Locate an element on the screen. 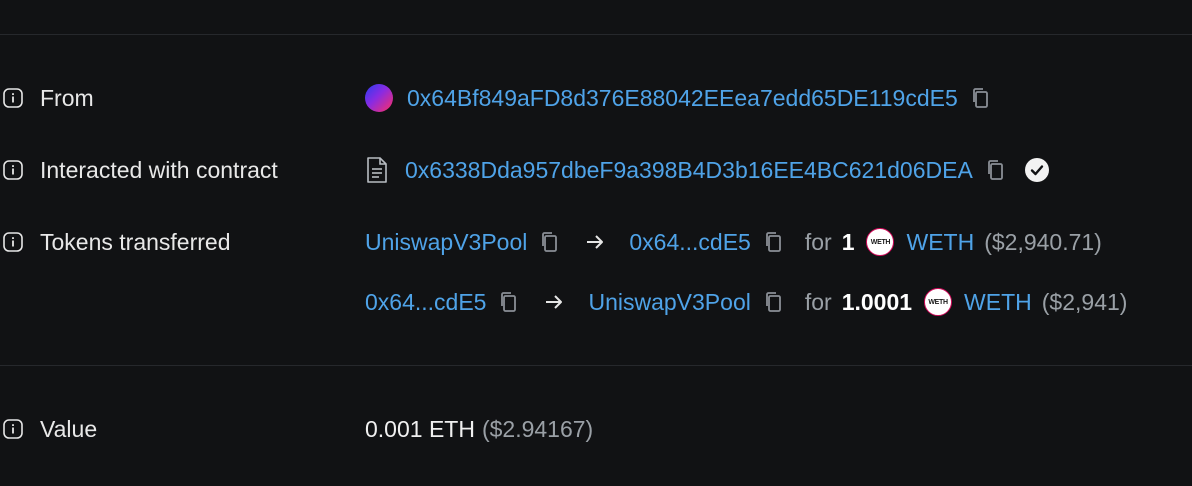 The width and height of the screenshot is (1192, 486). verified-check-icon is located at coordinates (1036, 170).